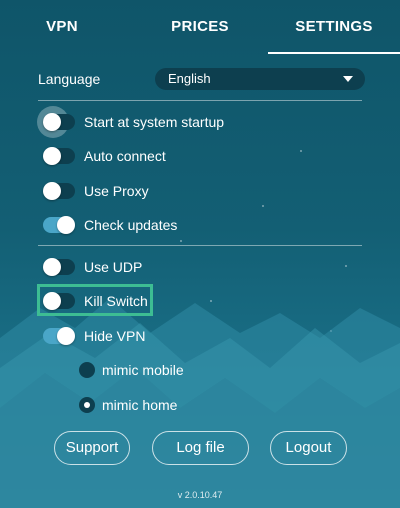 The width and height of the screenshot is (400, 508). Describe the element at coordinates (115, 336) in the screenshot. I see `hide-vpn-label: Hide VPN` at that location.